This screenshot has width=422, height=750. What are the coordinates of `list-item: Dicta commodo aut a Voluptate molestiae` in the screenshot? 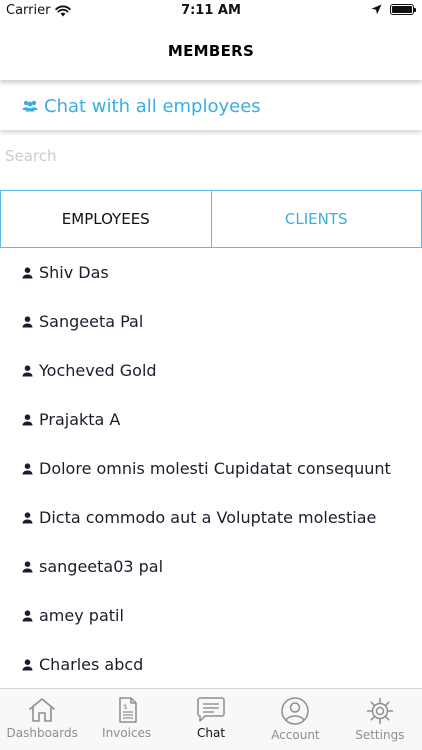 It's located at (211, 517).